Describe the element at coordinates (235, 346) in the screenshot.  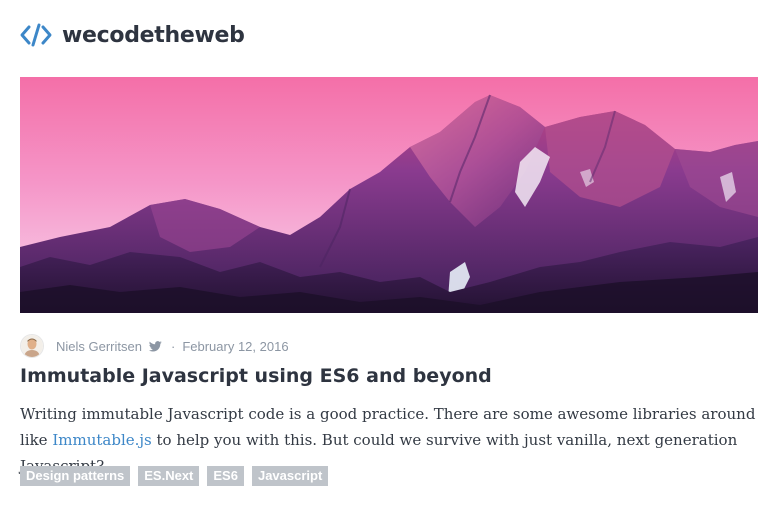
I see `post-date: February 12, 2016` at that location.